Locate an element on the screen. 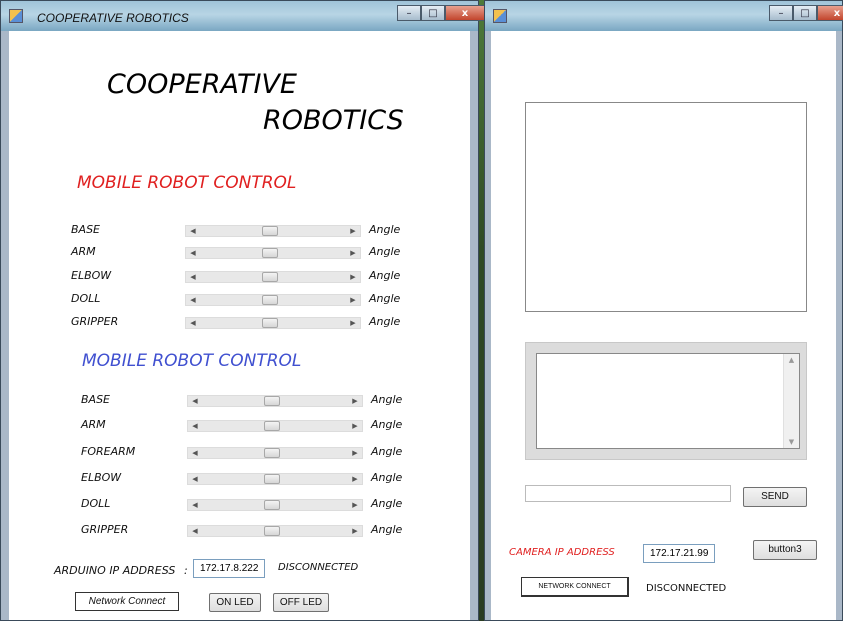 Image resolution: width=843 pixels, height=621 pixels. log-textarea: ▲ ▼ is located at coordinates (668, 401).